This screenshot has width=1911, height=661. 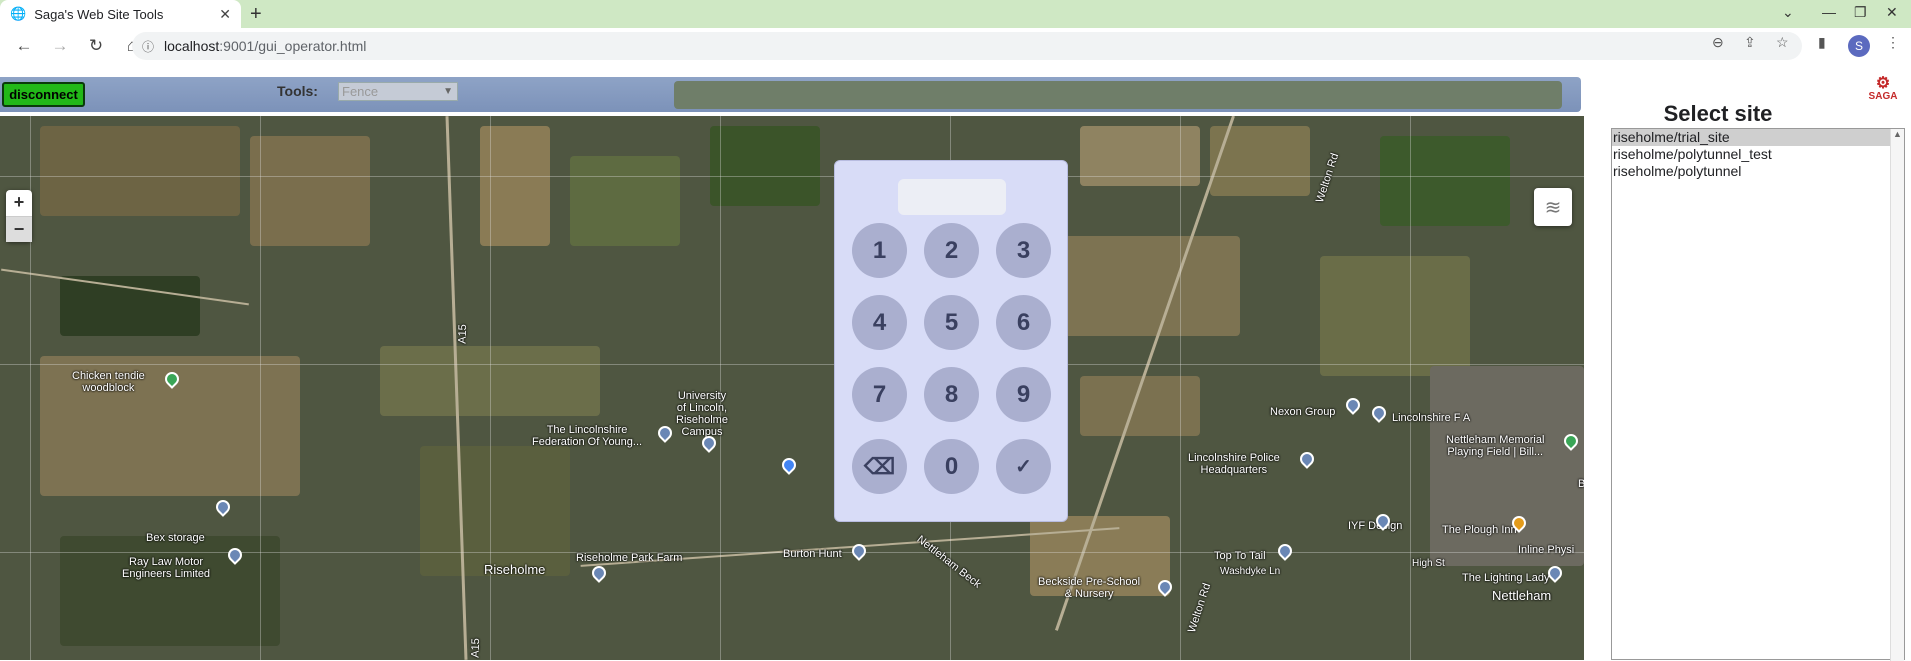 What do you see at coordinates (1883, 96) in the screenshot?
I see `logo-text: SAGA` at bounding box center [1883, 96].